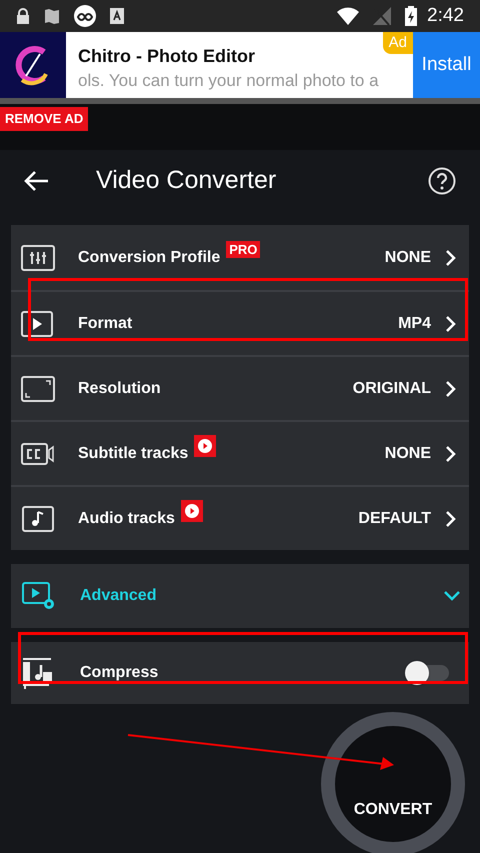  Describe the element at coordinates (414, 324) in the screenshot. I see `setting-value: MP4` at that location.